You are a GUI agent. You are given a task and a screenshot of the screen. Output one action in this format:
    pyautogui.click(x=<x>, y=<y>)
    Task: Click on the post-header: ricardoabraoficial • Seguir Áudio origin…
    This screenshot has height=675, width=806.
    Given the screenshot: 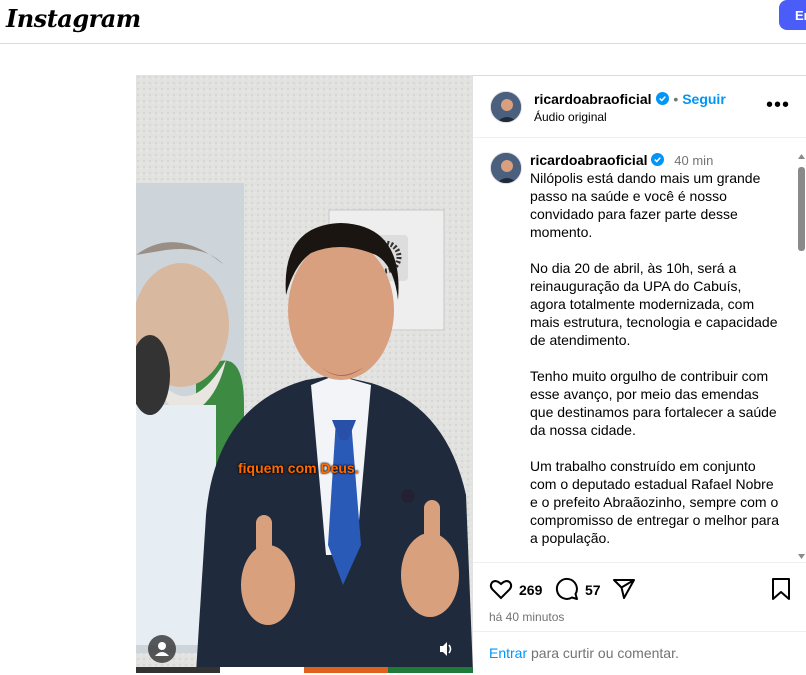 What is the action you would take?
    pyautogui.click(x=639, y=107)
    